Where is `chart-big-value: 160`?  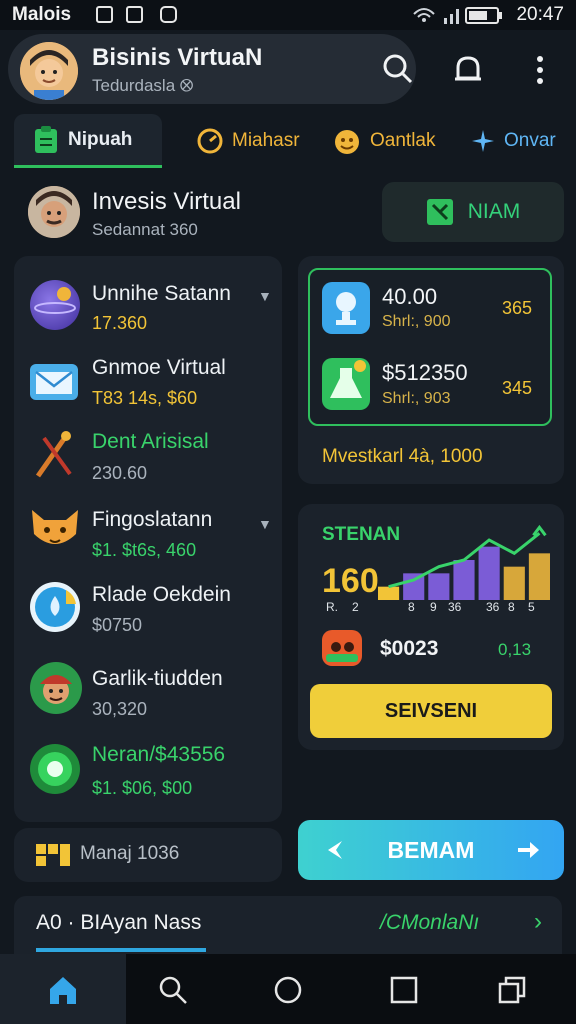
chart-big-value: 160 is located at coordinates (350, 581).